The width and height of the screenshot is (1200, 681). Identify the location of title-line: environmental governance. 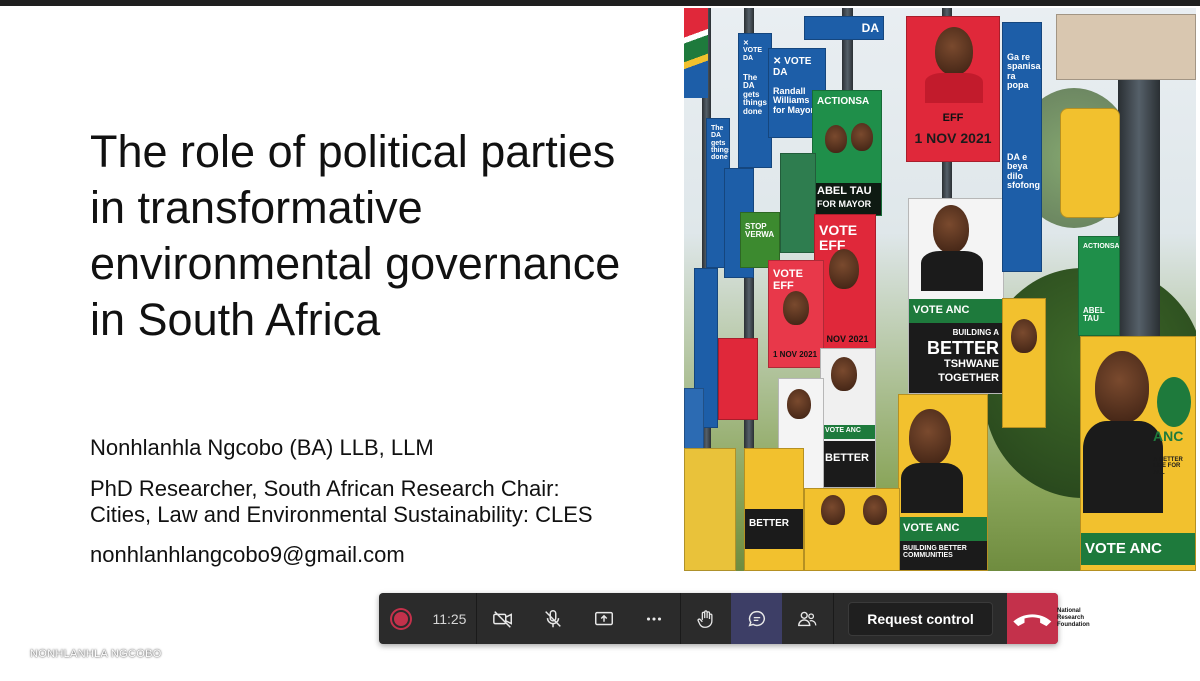
(355, 263).